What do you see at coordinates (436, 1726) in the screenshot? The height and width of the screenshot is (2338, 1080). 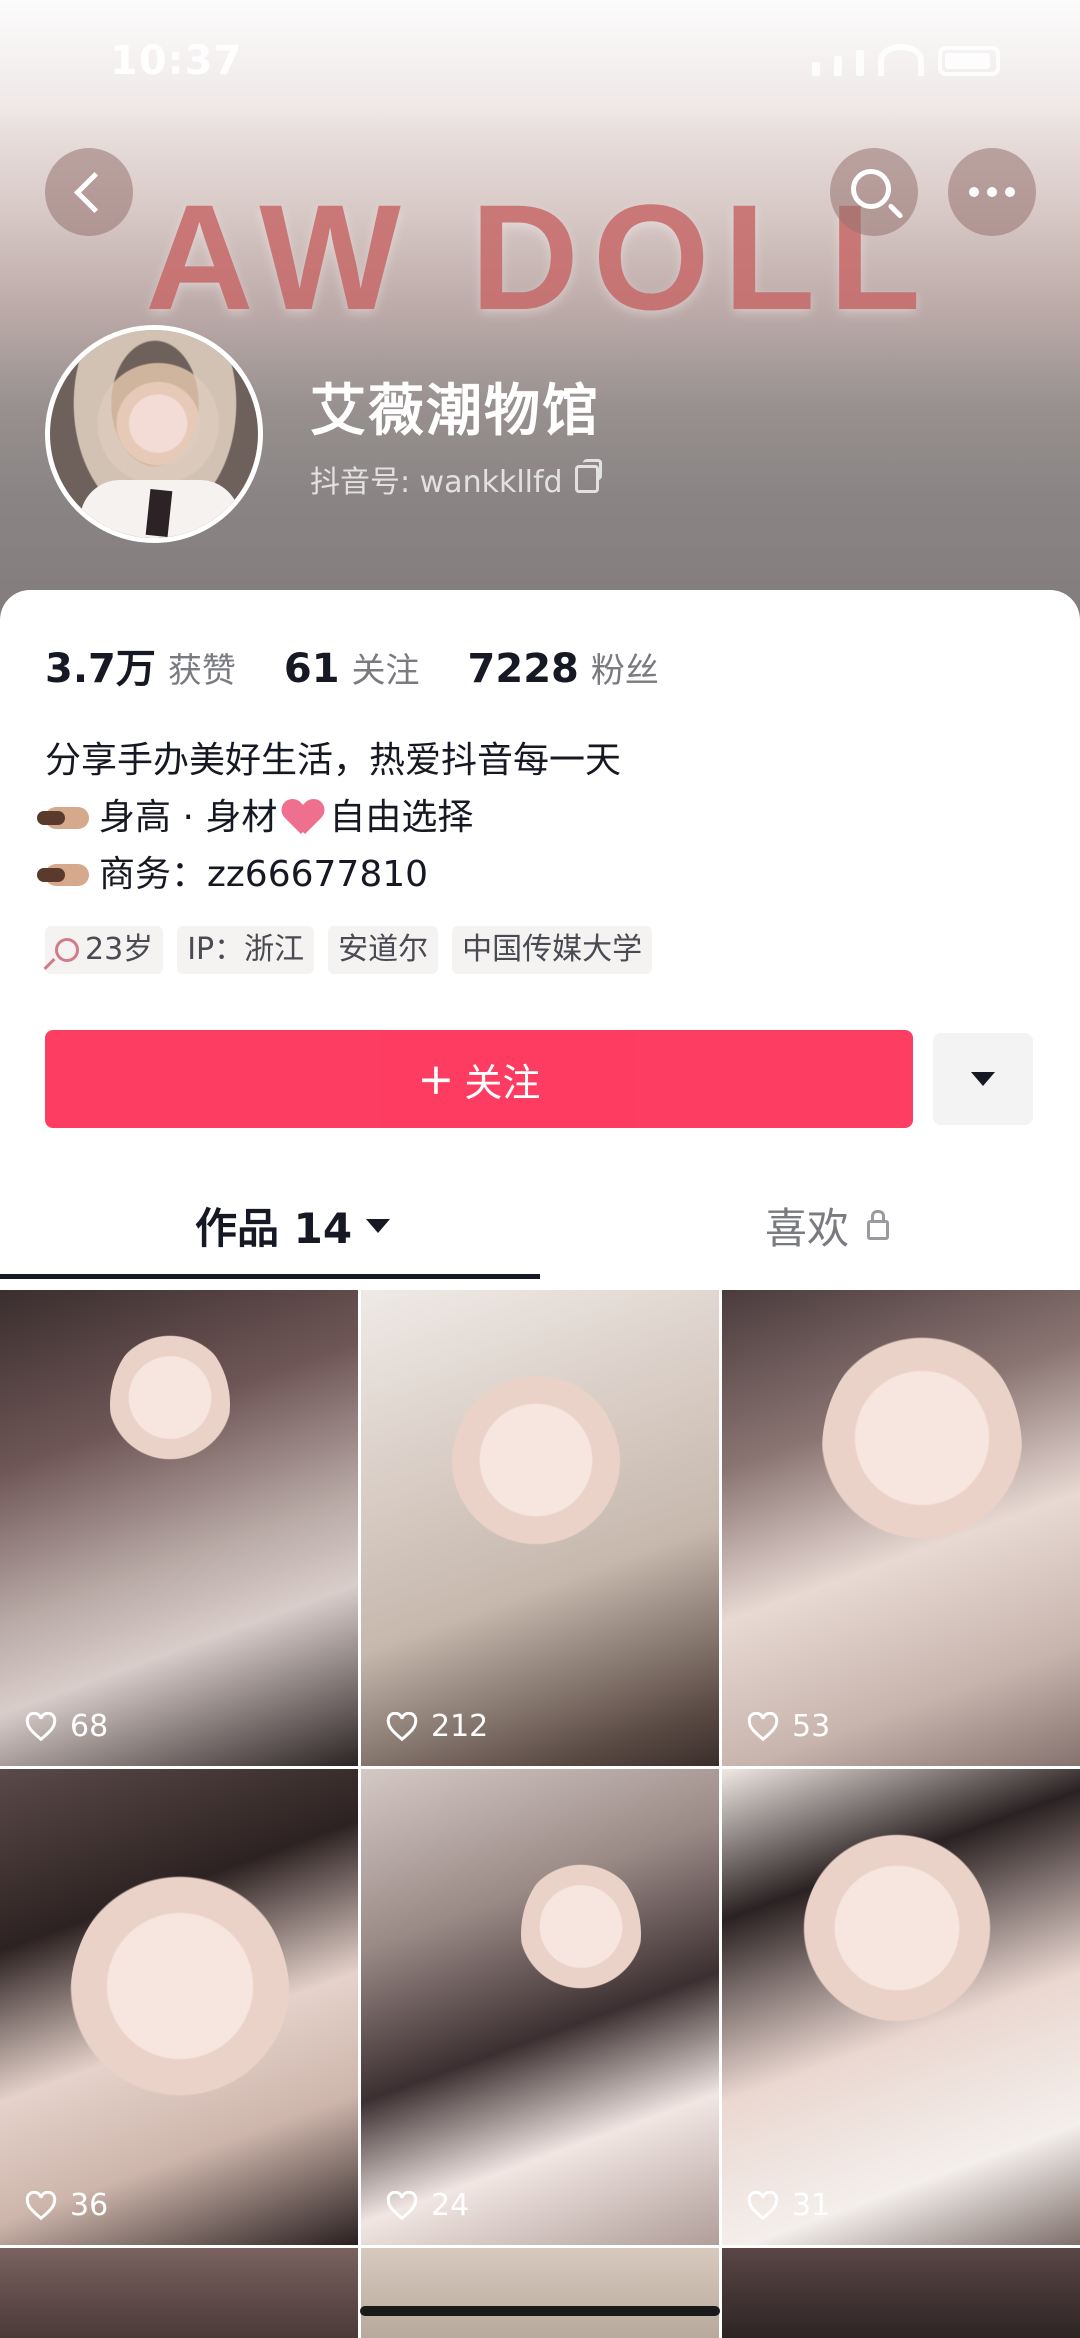 I see `video-likes: 212` at bounding box center [436, 1726].